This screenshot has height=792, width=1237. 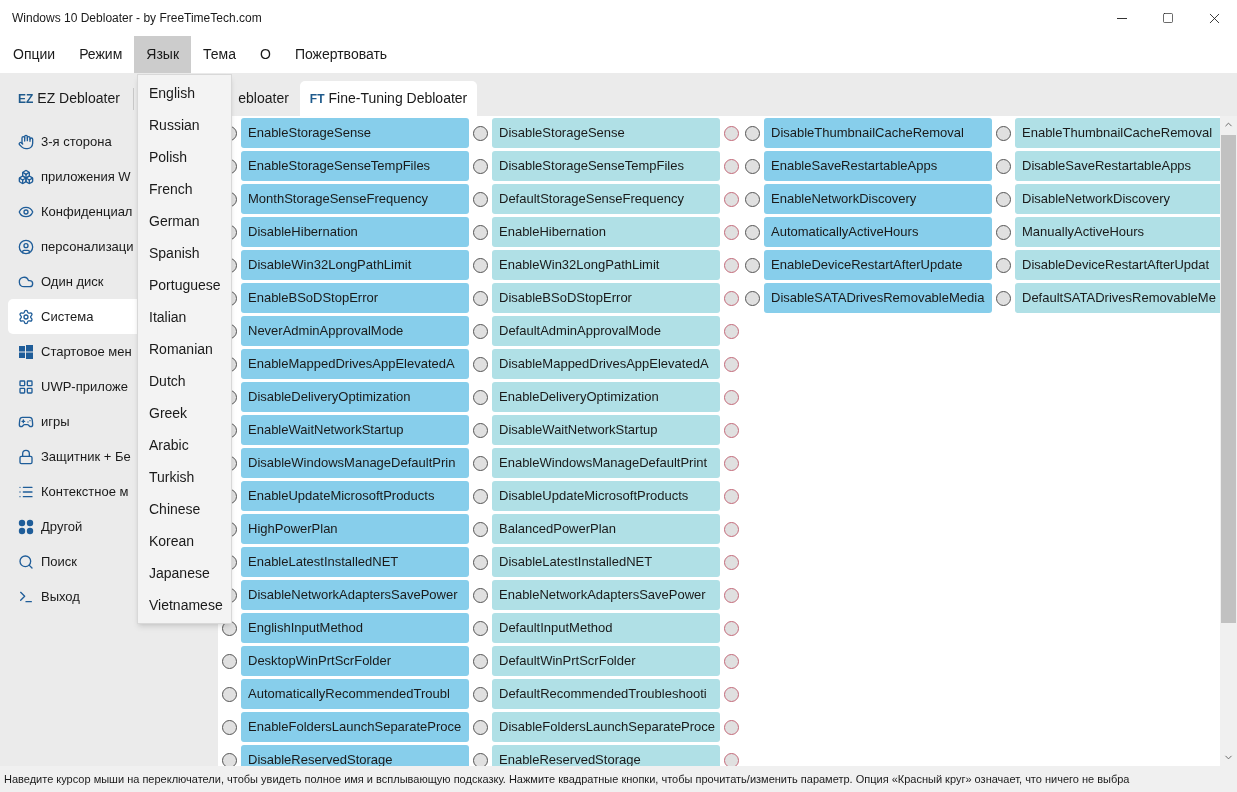 What do you see at coordinates (317, 99) in the screenshot?
I see `tab-code-label: FT` at bounding box center [317, 99].